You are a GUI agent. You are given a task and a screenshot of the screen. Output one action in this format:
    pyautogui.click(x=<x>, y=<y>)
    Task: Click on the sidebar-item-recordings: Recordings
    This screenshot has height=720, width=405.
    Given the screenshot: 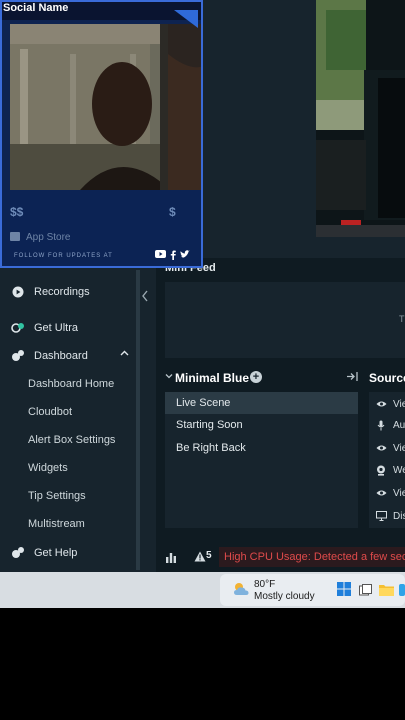 What is the action you would take?
    pyautogui.click(x=67, y=292)
    